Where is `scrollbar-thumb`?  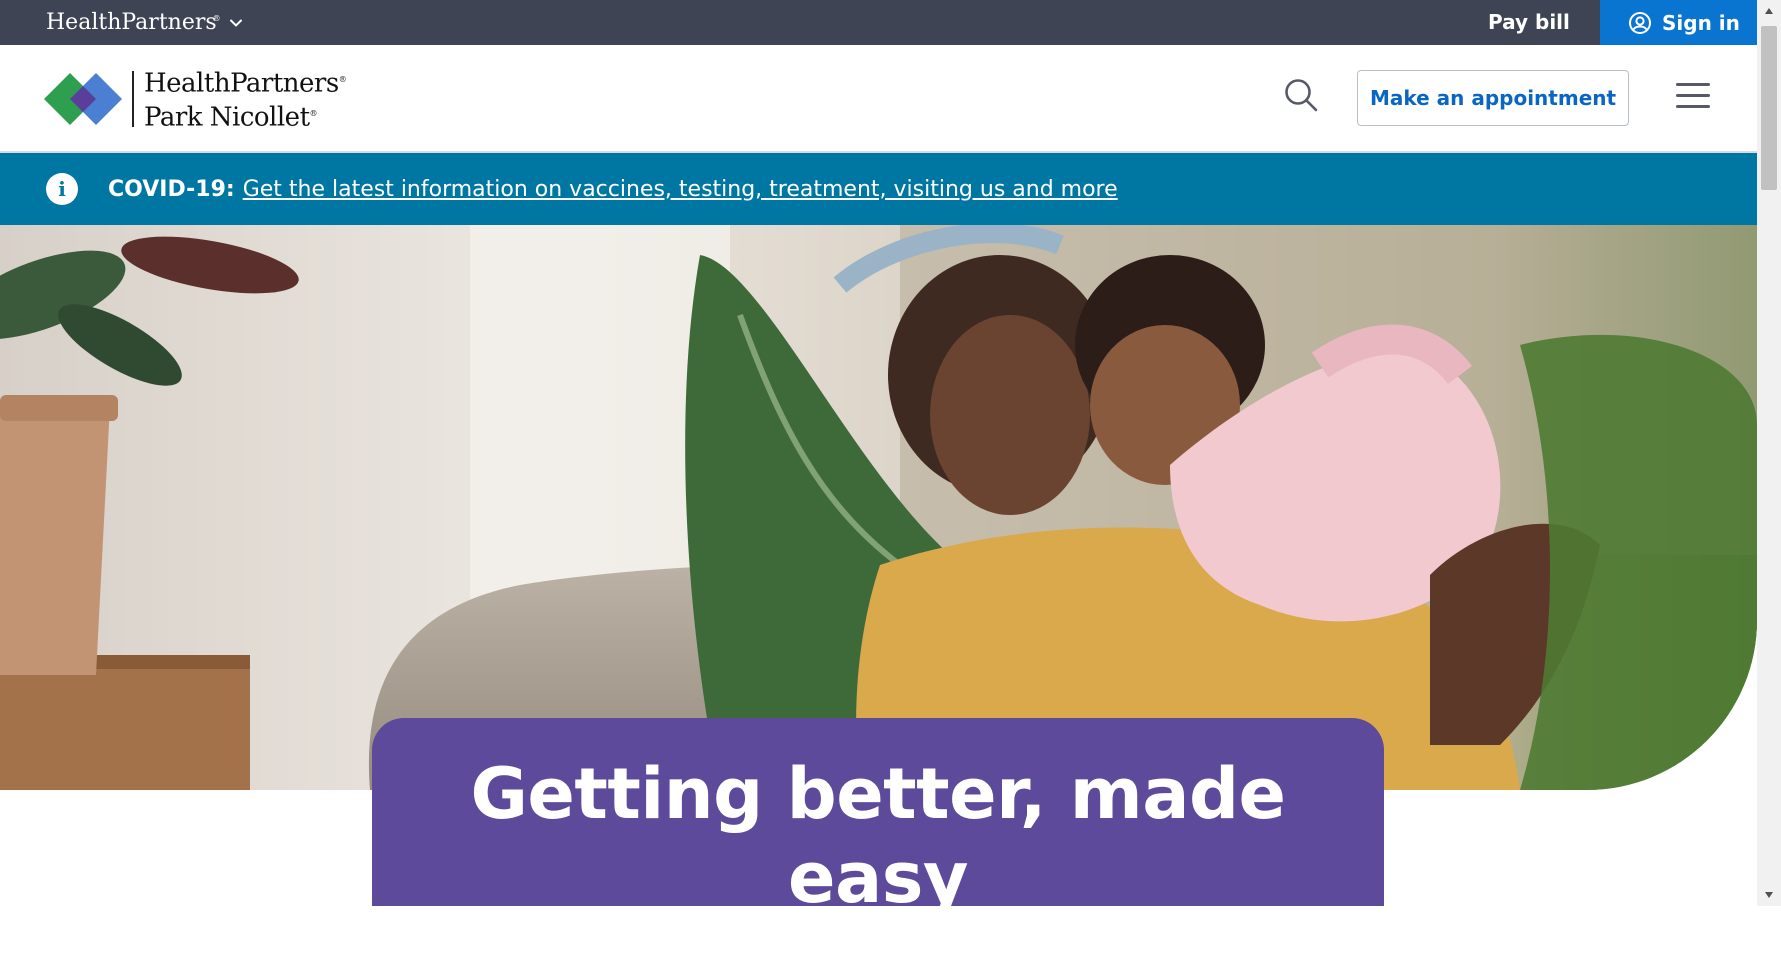
scrollbar-thumb is located at coordinates (1769, 108).